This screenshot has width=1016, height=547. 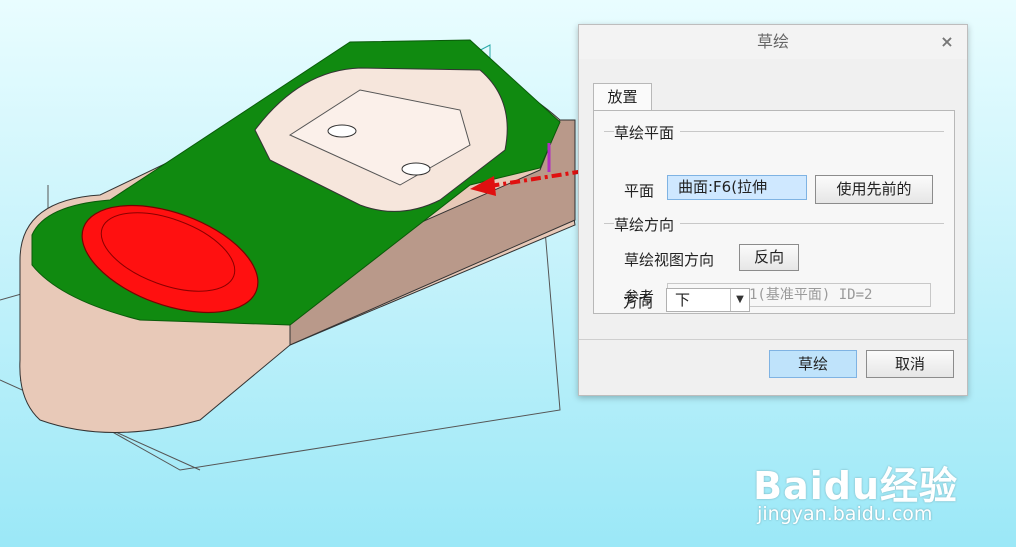 I want to click on dialog-titlebar: 草绘 ×, so click(x=773, y=42).